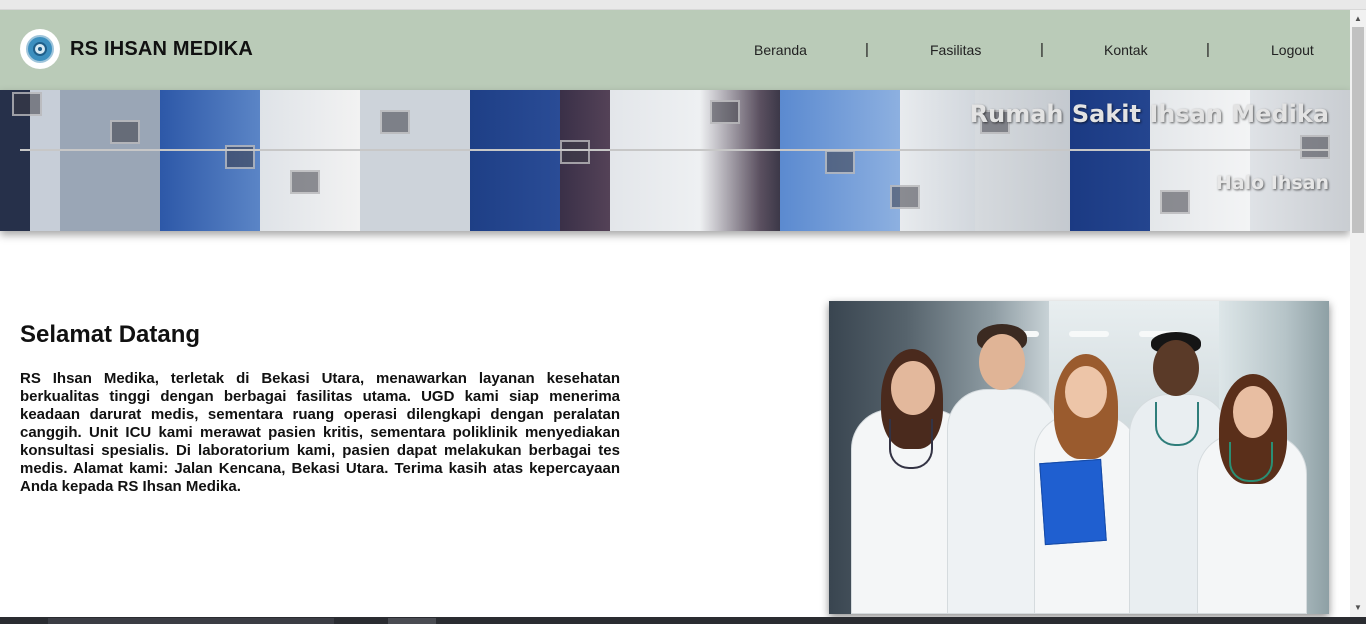  I want to click on banner-title: Rumah Sakit Ihsan Medika, so click(1149, 114).